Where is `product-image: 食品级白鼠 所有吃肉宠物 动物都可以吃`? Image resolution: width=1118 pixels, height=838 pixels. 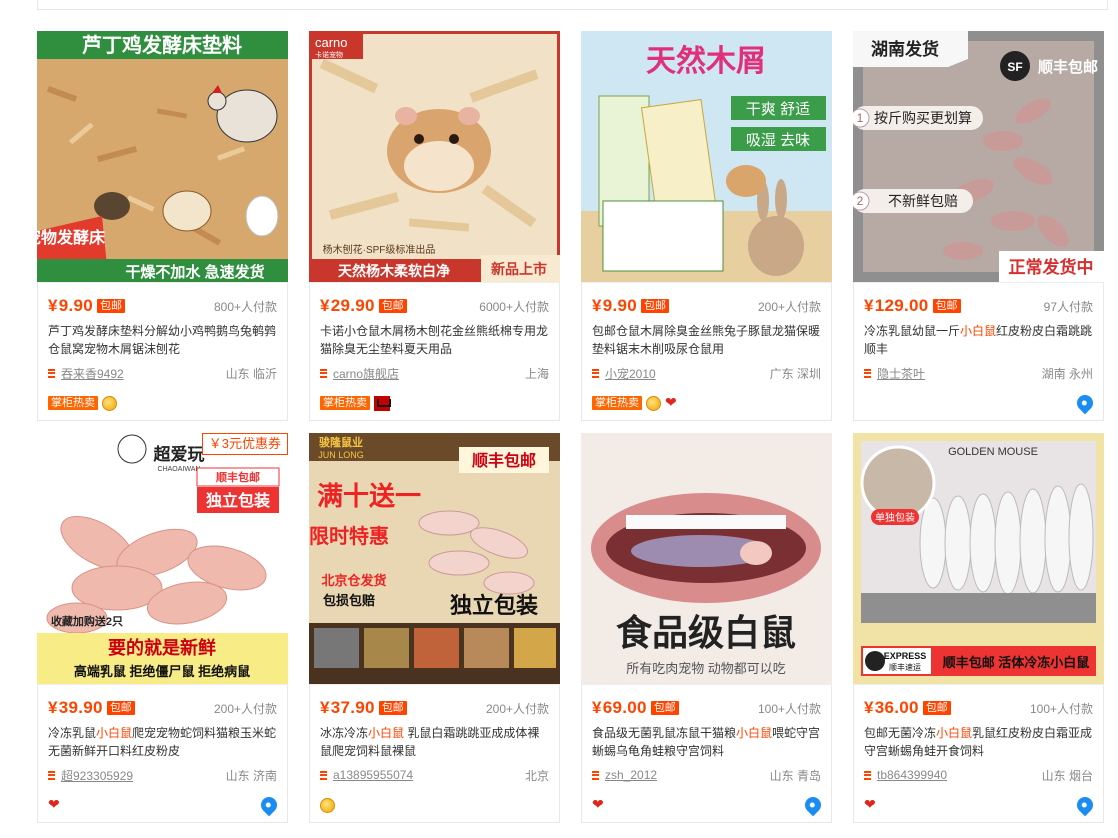 product-image: 食品级白鼠 所有吃肉宠物 动物都可以吃 is located at coordinates (706, 559).